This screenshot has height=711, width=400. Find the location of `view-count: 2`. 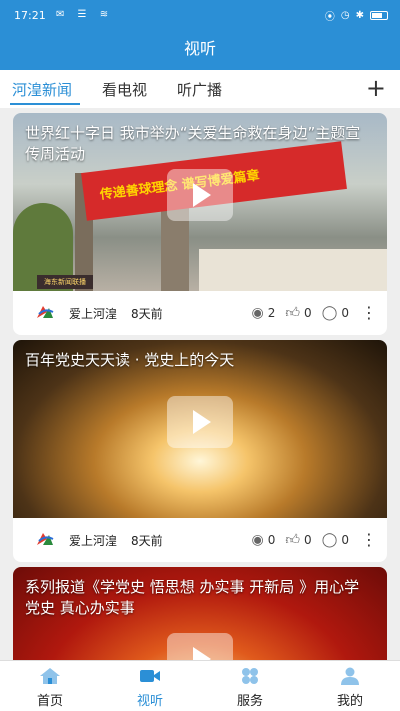

view-count: 2 is located at coordinates (271, 312).